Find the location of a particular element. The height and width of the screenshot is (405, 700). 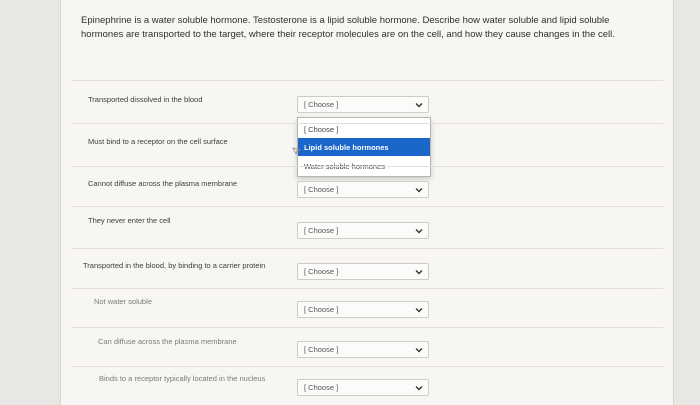

row-label-can-diffuse: Can diffuse across the plasma membrane is located at coordinates (167, 341).